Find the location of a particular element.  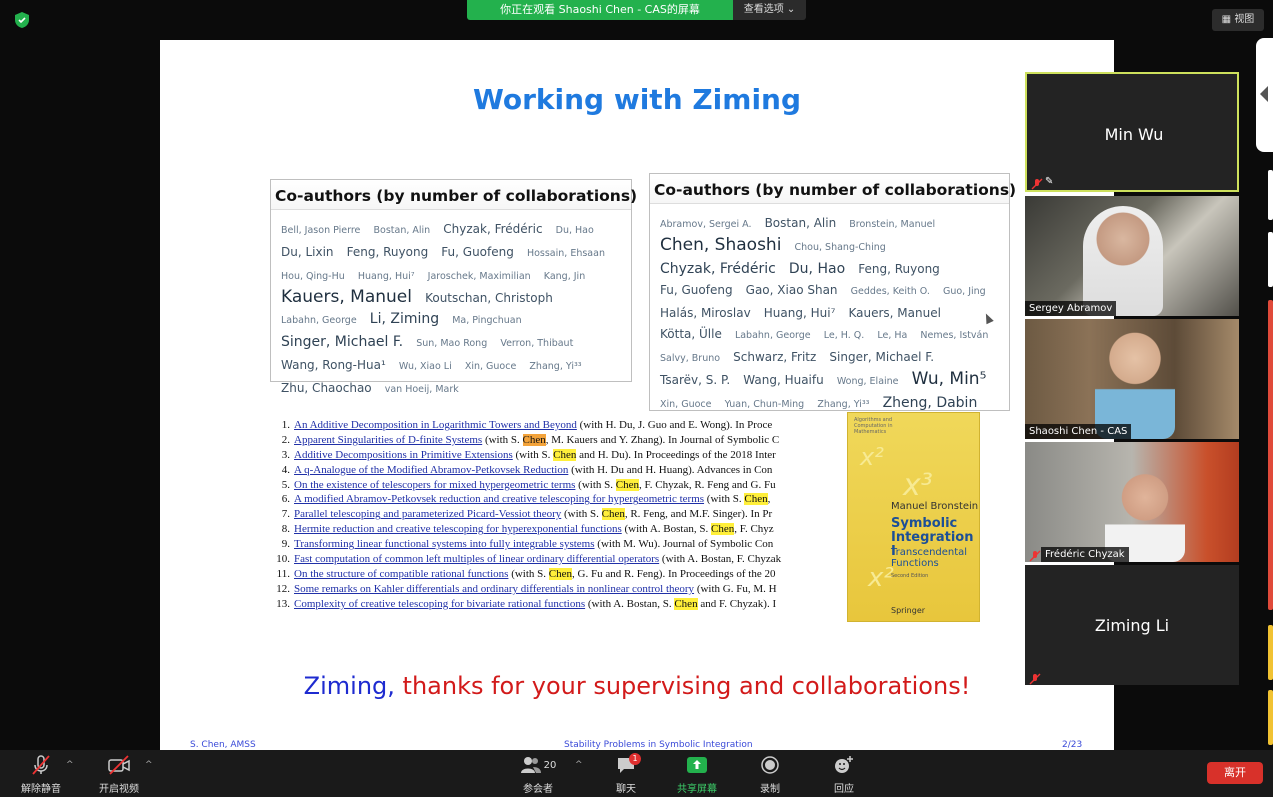

record-icon is located at coordinates (770, 765).